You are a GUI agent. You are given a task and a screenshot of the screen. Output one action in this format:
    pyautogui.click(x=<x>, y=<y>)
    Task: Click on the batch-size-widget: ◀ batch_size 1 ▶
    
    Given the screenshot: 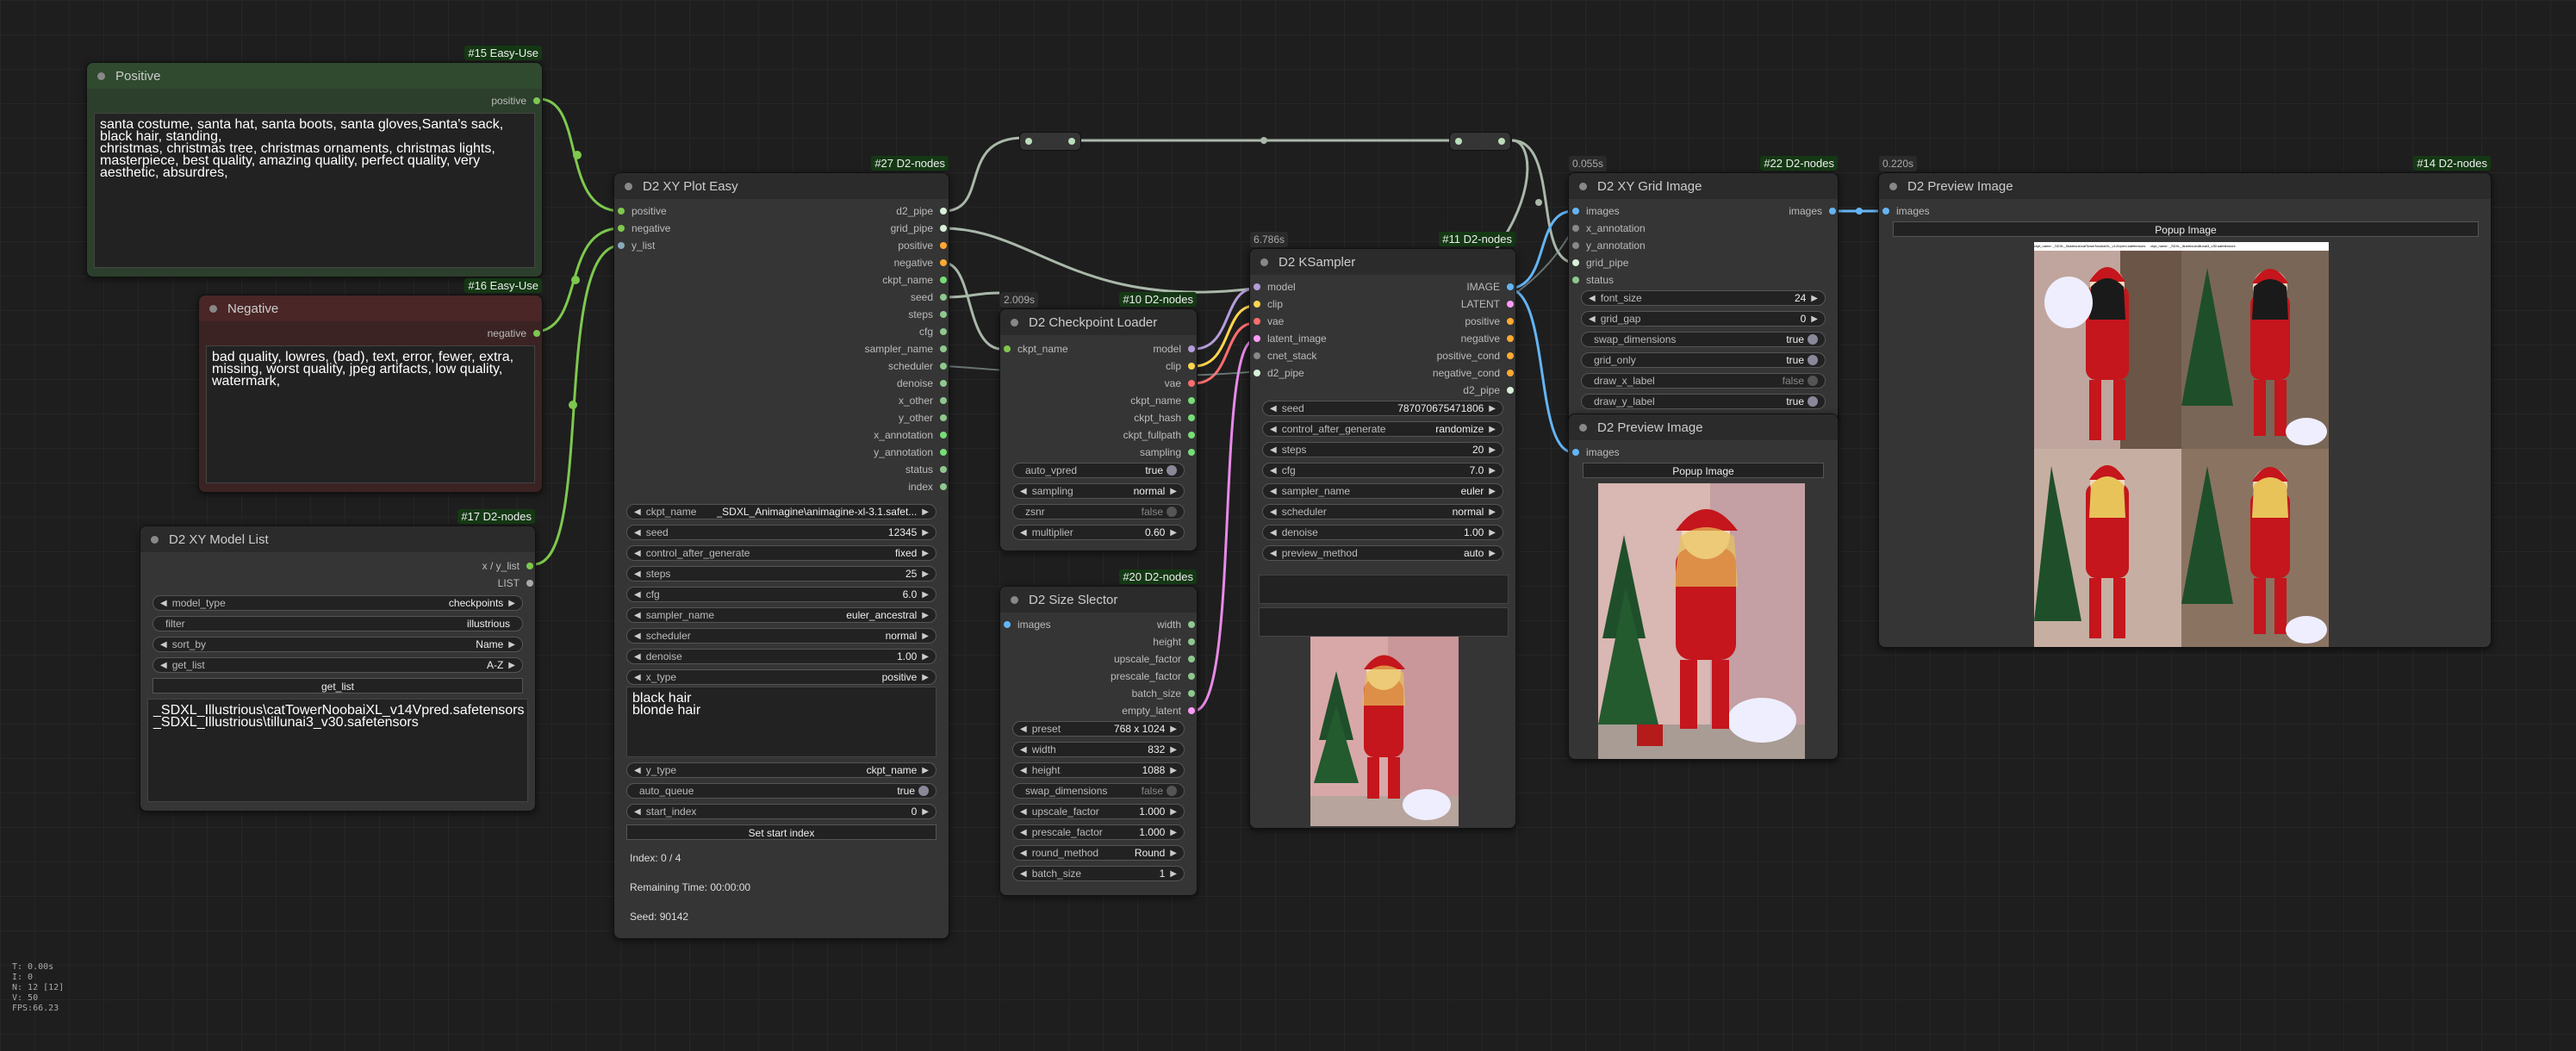 What is the action you would take?
    pyautogui.click(x=1098, y=873)
    